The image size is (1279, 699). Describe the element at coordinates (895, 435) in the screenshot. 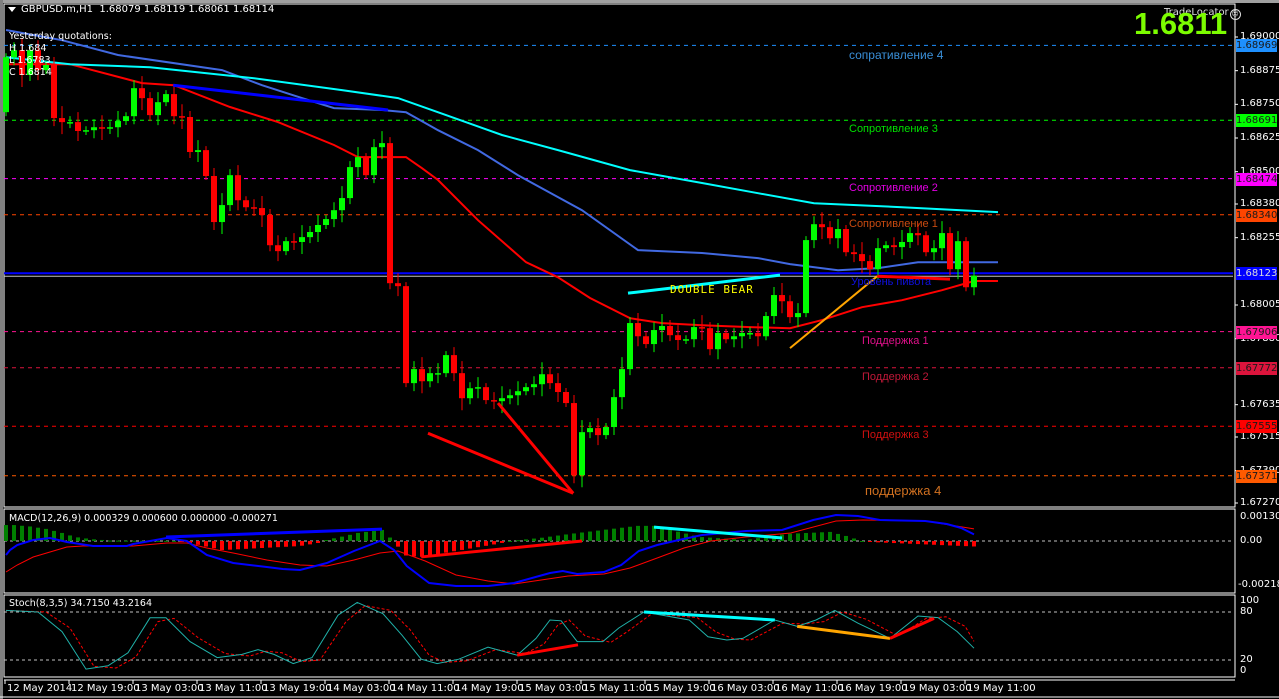

I see `level-label: Поддержка 3` at that location.